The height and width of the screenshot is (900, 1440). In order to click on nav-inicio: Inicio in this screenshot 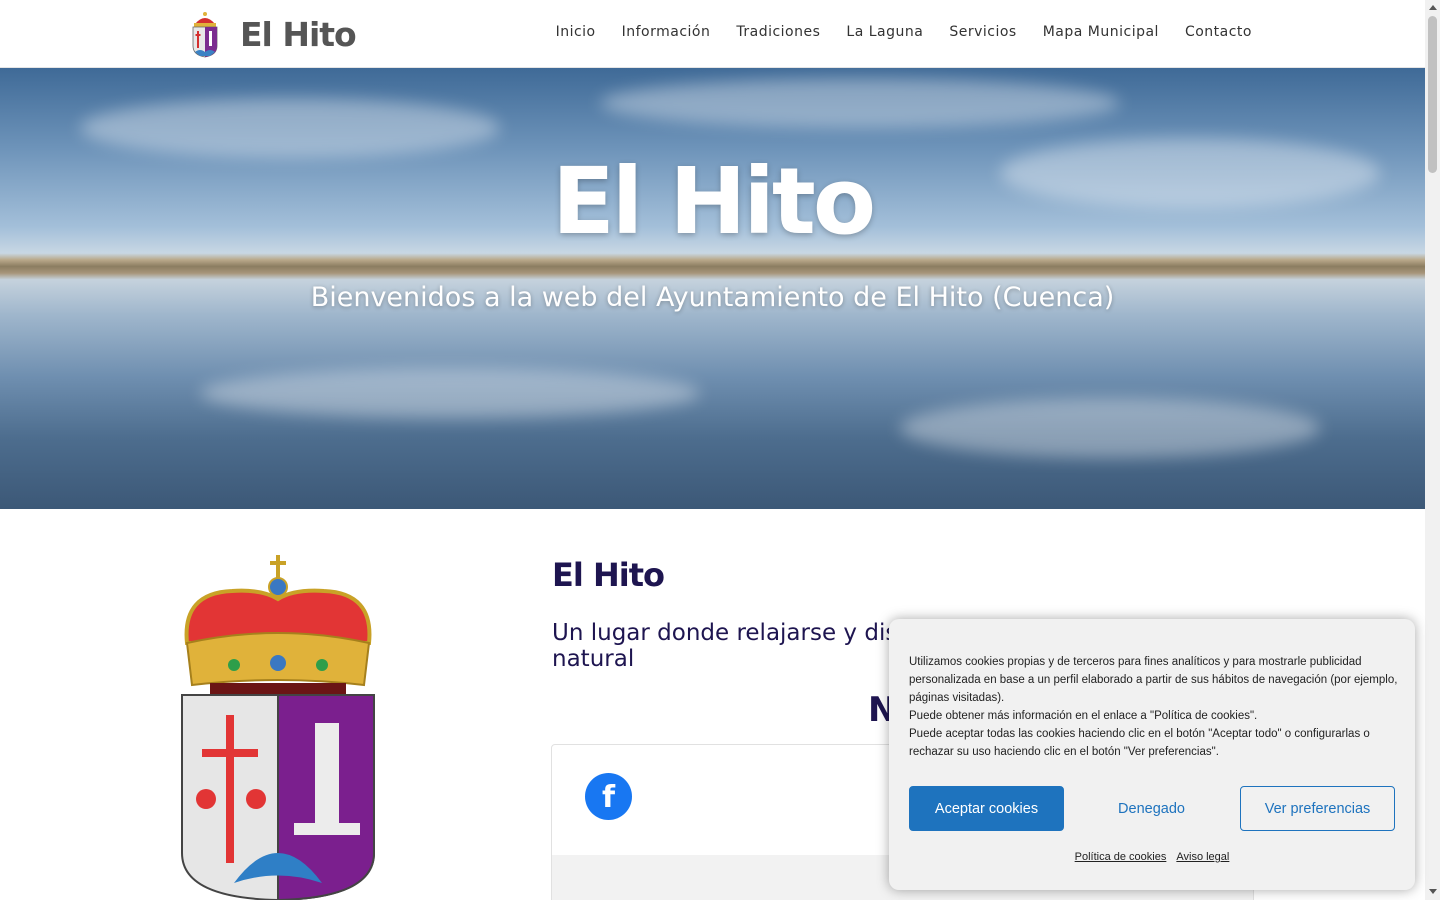, I will do `click(576, 32)`.